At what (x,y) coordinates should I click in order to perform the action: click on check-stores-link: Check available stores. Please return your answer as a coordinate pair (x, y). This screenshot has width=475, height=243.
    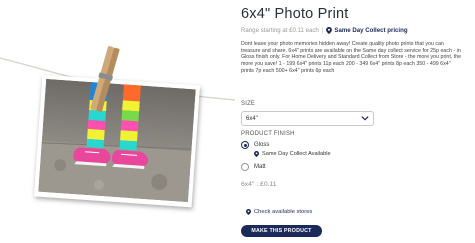
    Looking at the image, I should click on (279, 212).